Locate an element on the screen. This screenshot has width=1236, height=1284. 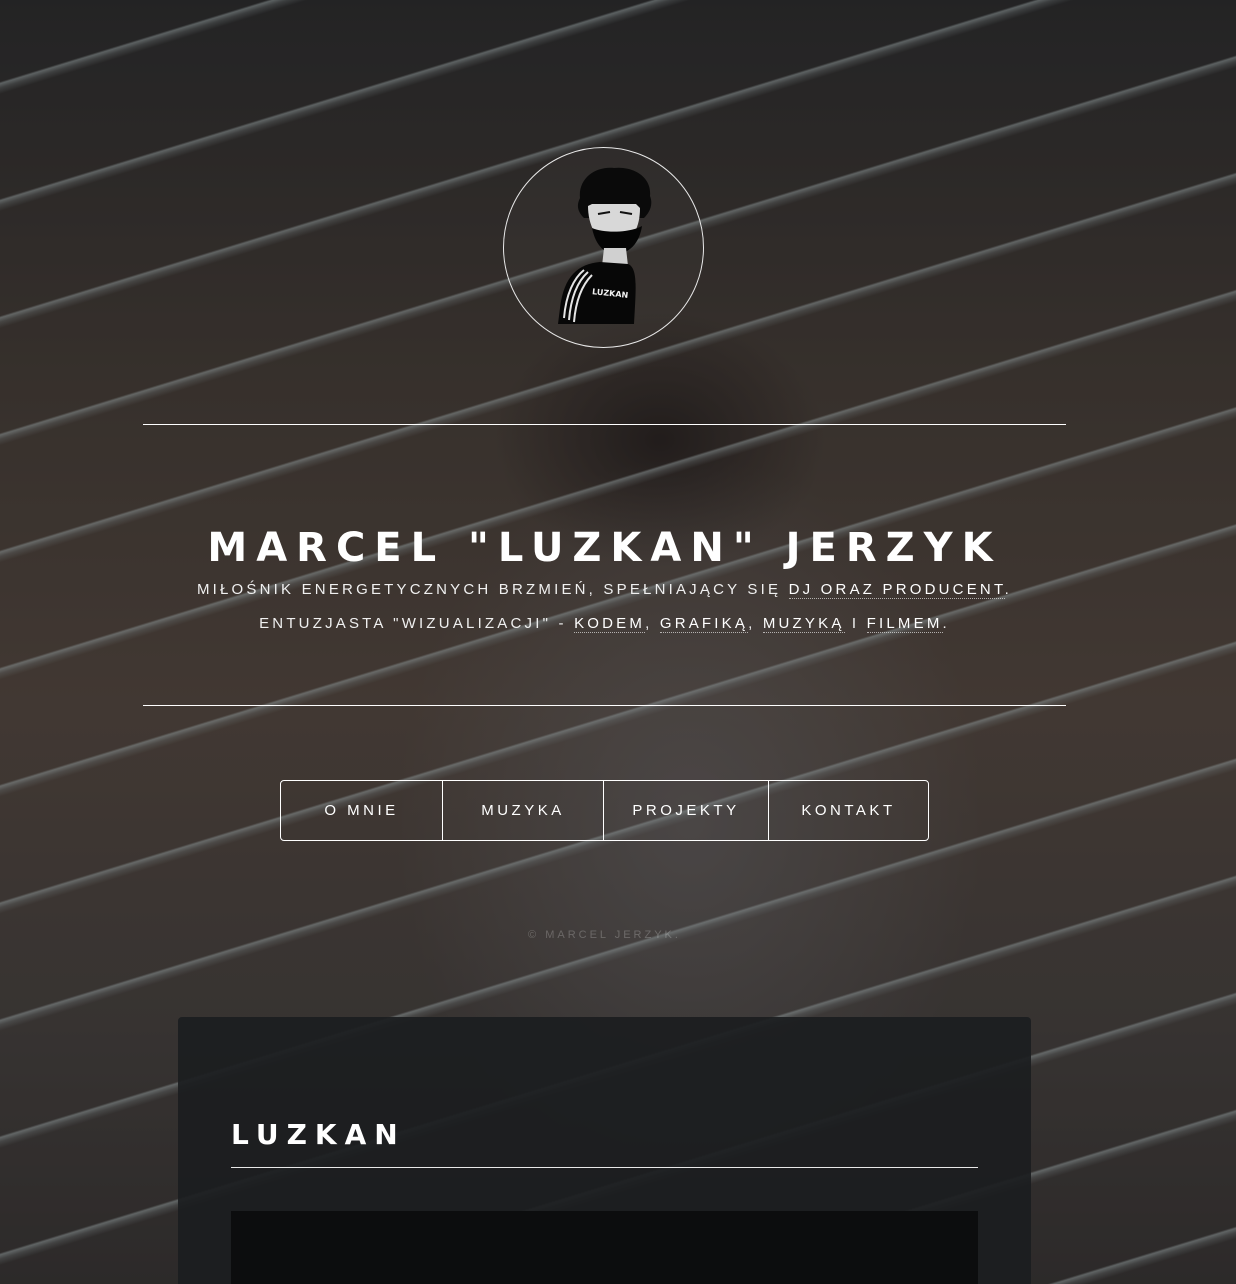
header-divider-bottom is located at coordinates (604, 705).